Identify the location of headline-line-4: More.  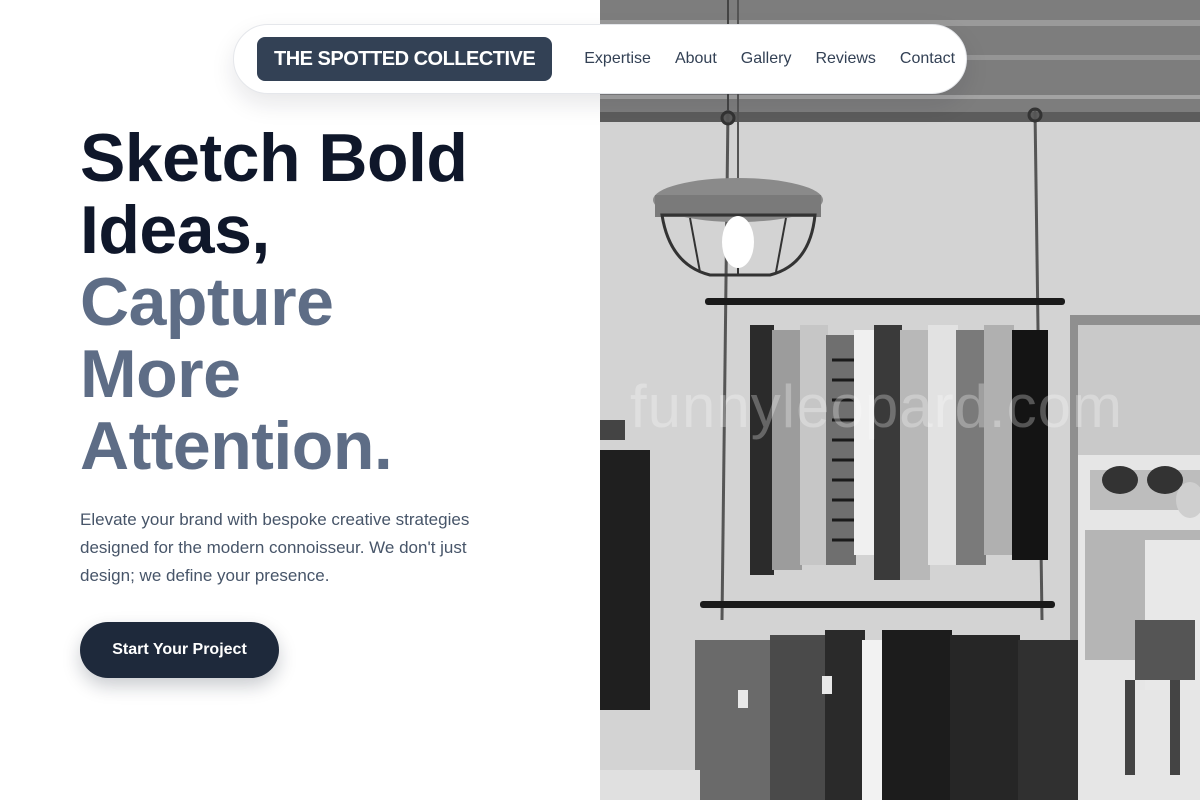
(160, 374).